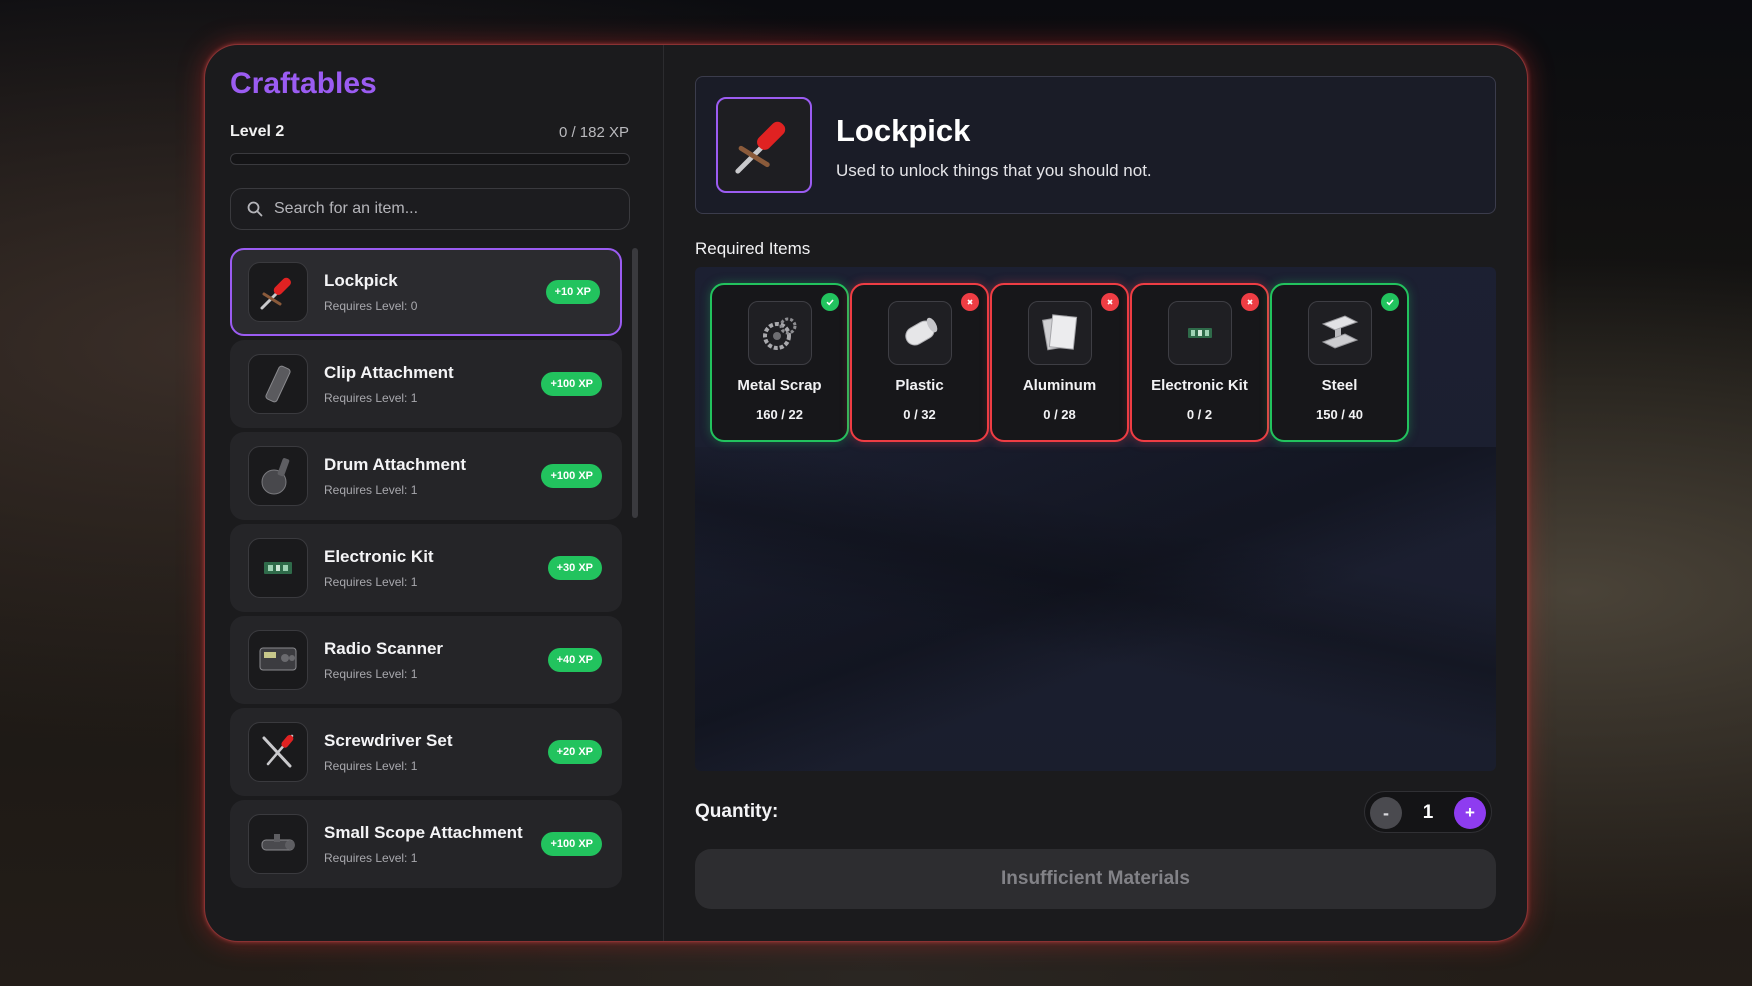  I want to click on item-name: Electronic Kit, so click(379, 556).